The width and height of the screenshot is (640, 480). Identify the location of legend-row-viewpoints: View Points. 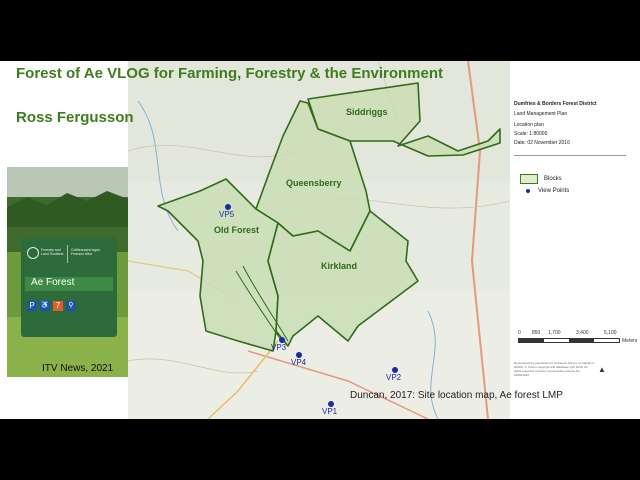
(544, 191).